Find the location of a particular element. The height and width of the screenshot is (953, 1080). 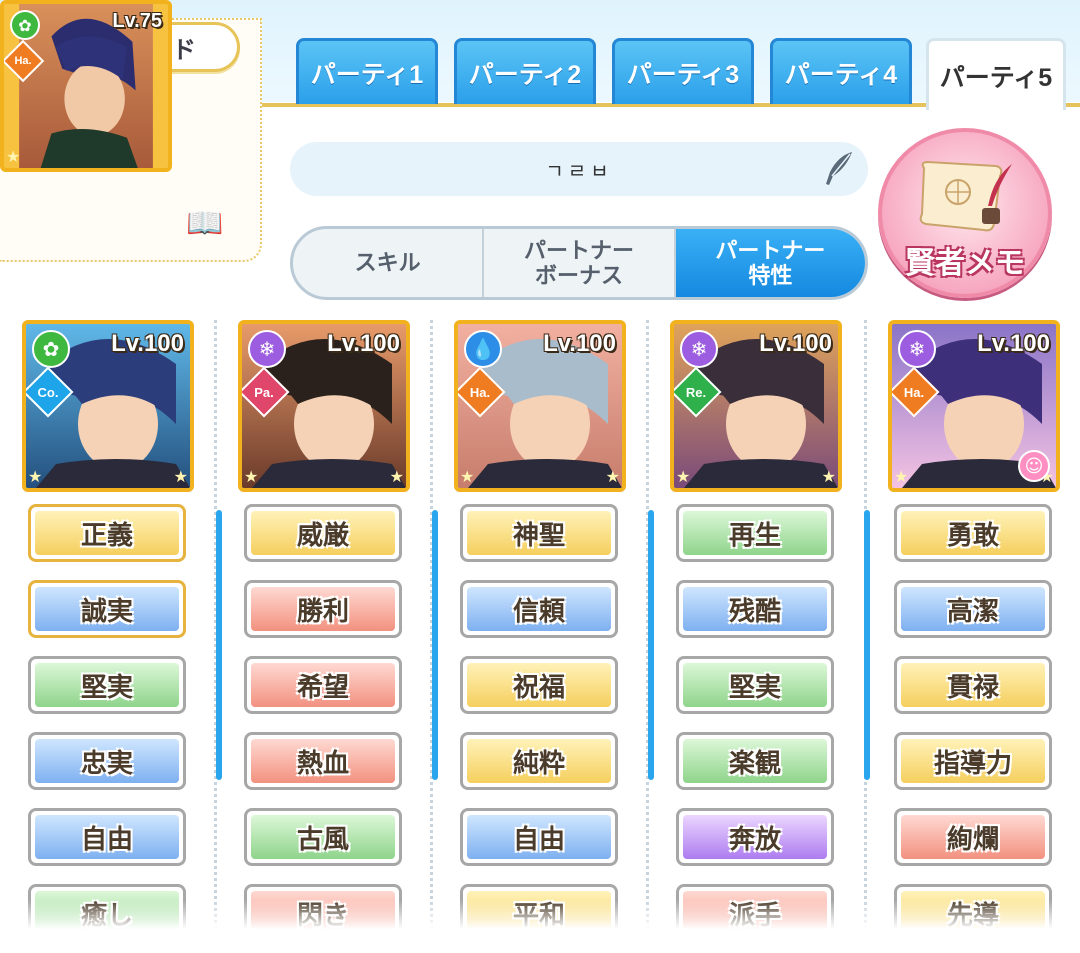

trait-label: 熱血 is located at coordinates (322, 762).